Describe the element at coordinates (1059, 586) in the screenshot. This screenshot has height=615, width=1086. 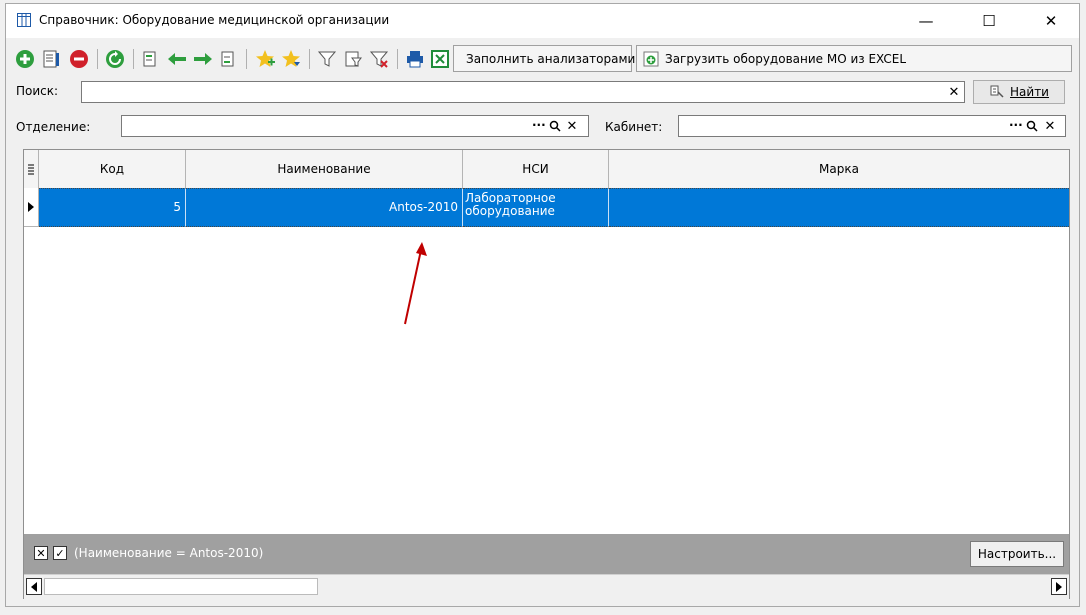
I see `scroll-right-icon` at that location.